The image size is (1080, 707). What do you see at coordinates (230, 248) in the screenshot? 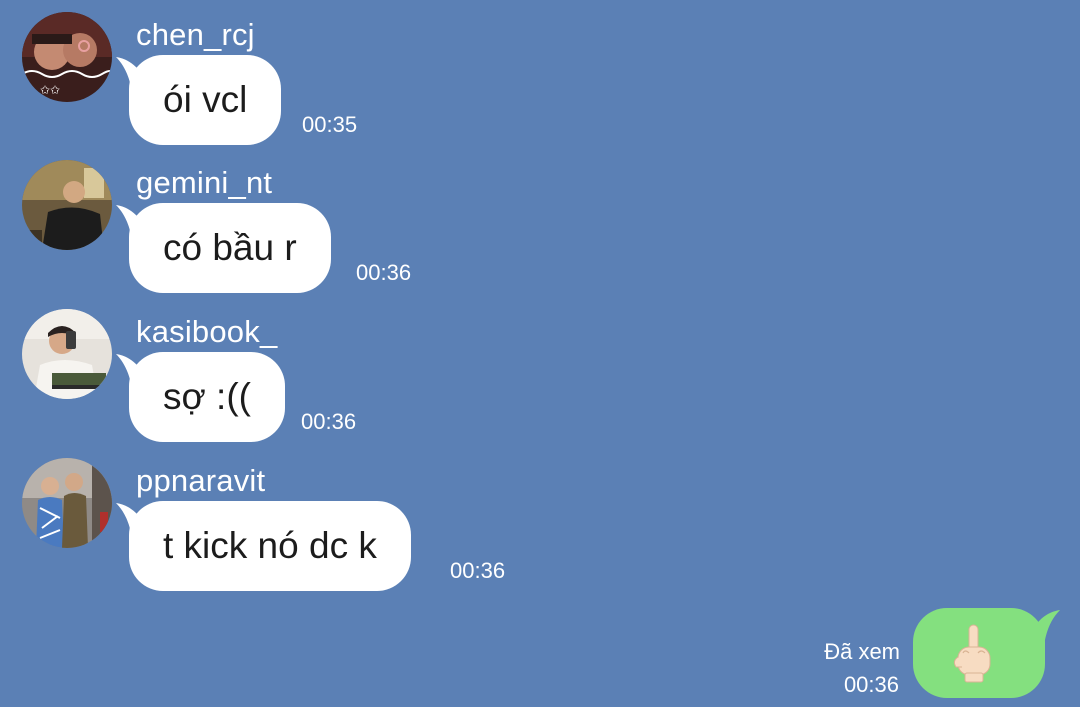
I see `message-bubble: có bầu r` at bounding box center [230, 248].